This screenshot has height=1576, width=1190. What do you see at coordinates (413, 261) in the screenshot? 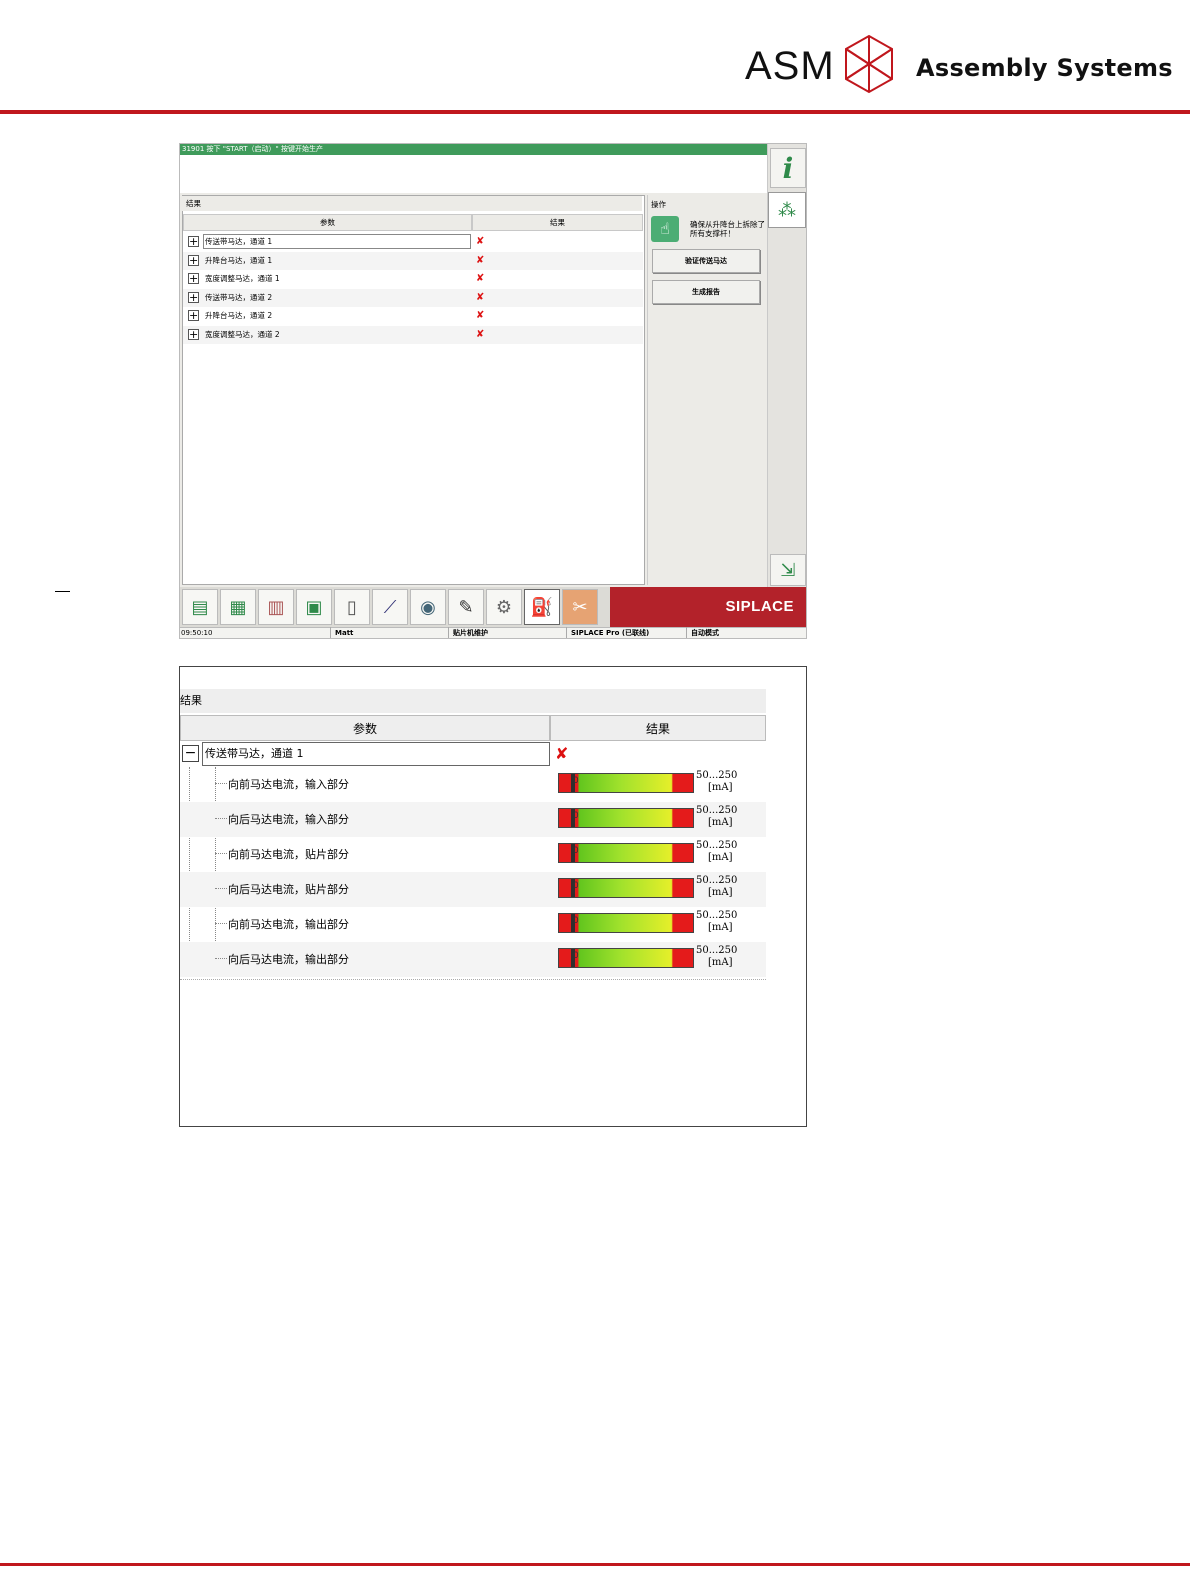
I see `table-row: + 升降台马达，通道 1 ✘` at bounding box center [413, 261].